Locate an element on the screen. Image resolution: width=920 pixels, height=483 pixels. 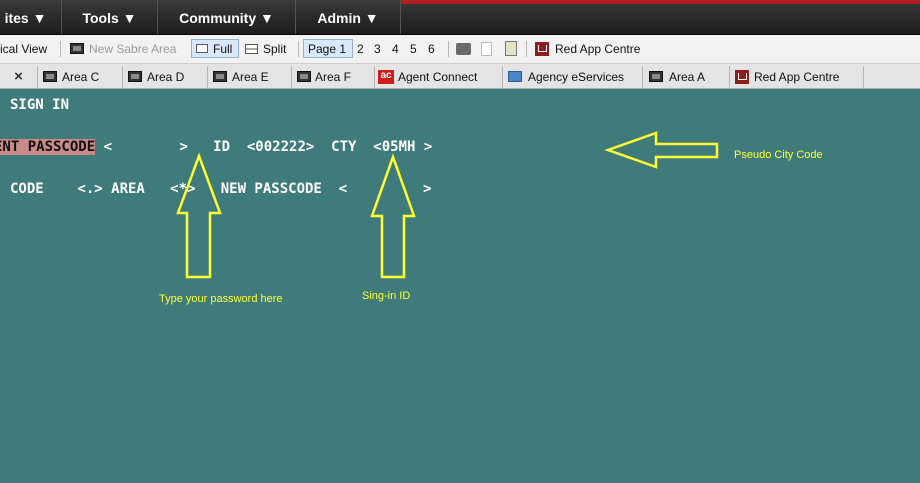
arrow-signin is located at coordinates (393, 216).